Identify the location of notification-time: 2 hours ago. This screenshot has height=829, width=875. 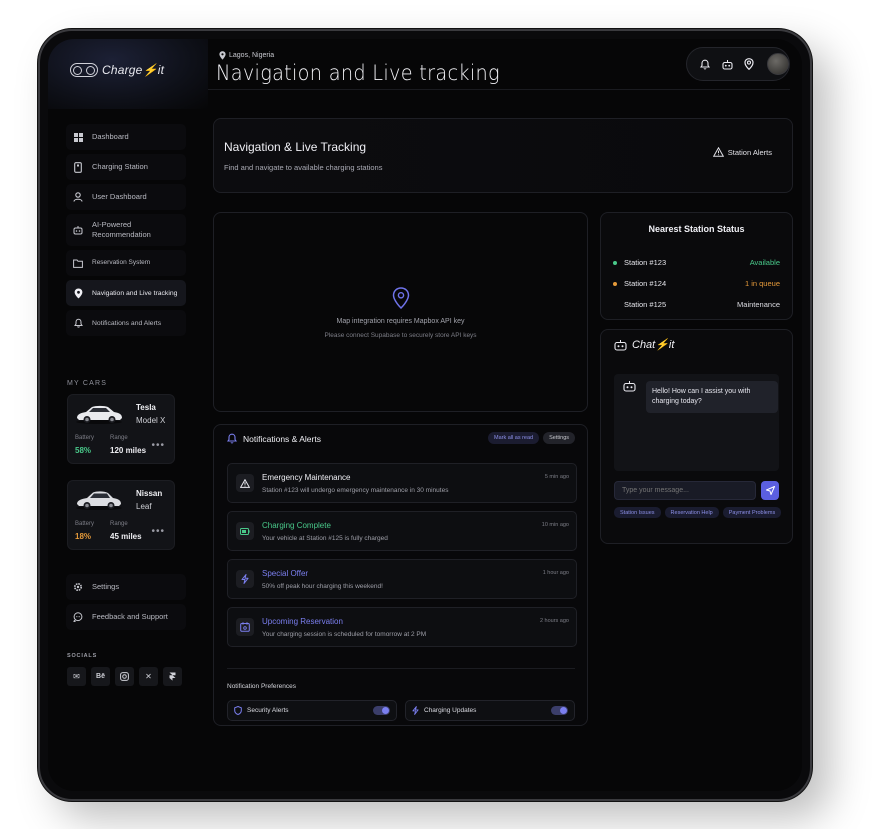
(554, 621).